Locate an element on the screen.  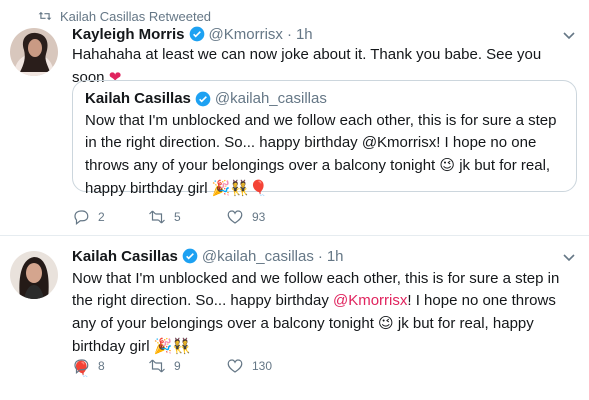
quoted-tweet-header: Kailah Casillas @kailah_casillas is located at coordinates (206, 98).